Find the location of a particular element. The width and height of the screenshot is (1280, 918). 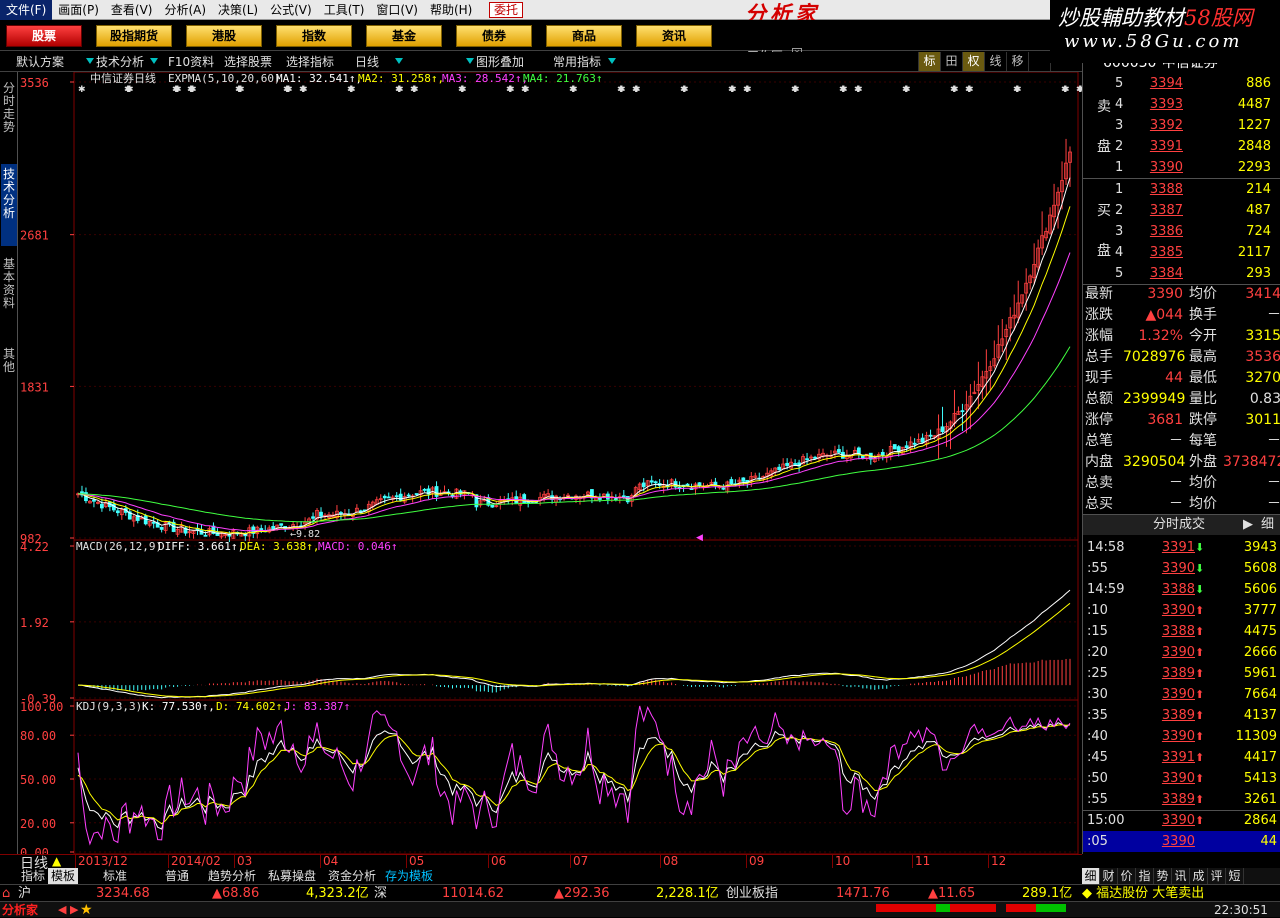

toolbar-item-7: 常用指标 is located at coordinates (577, 62).